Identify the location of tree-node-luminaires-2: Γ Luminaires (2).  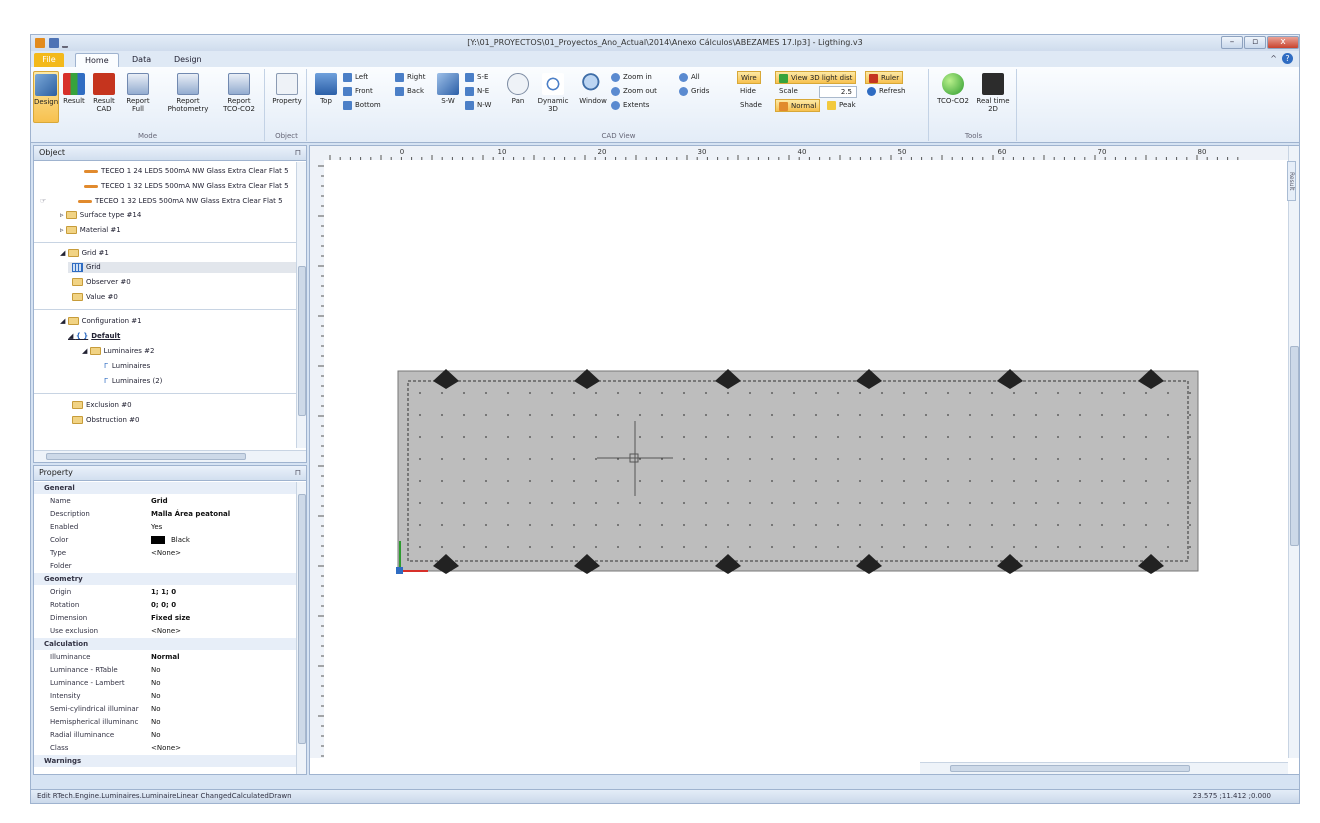
(133, 381).